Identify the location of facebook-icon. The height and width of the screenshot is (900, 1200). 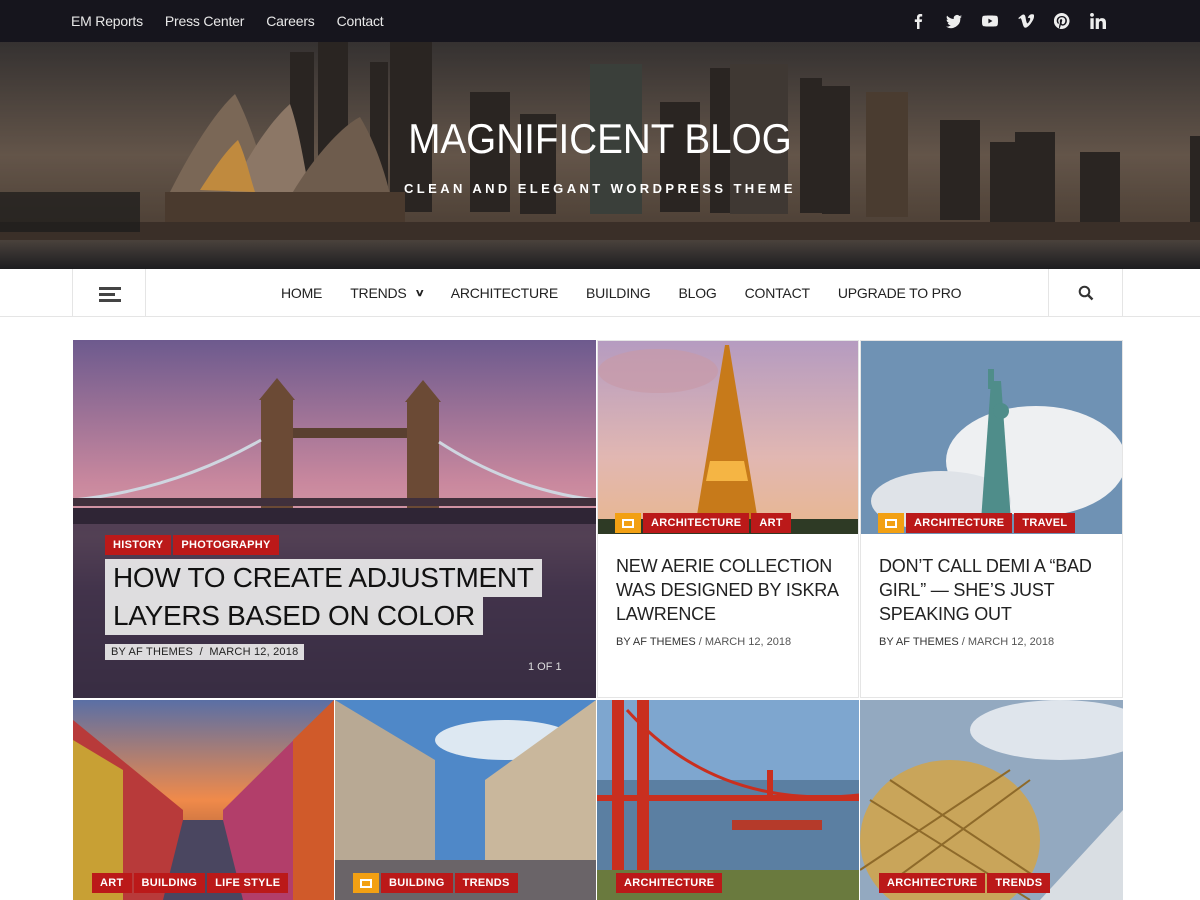
(918, 21).